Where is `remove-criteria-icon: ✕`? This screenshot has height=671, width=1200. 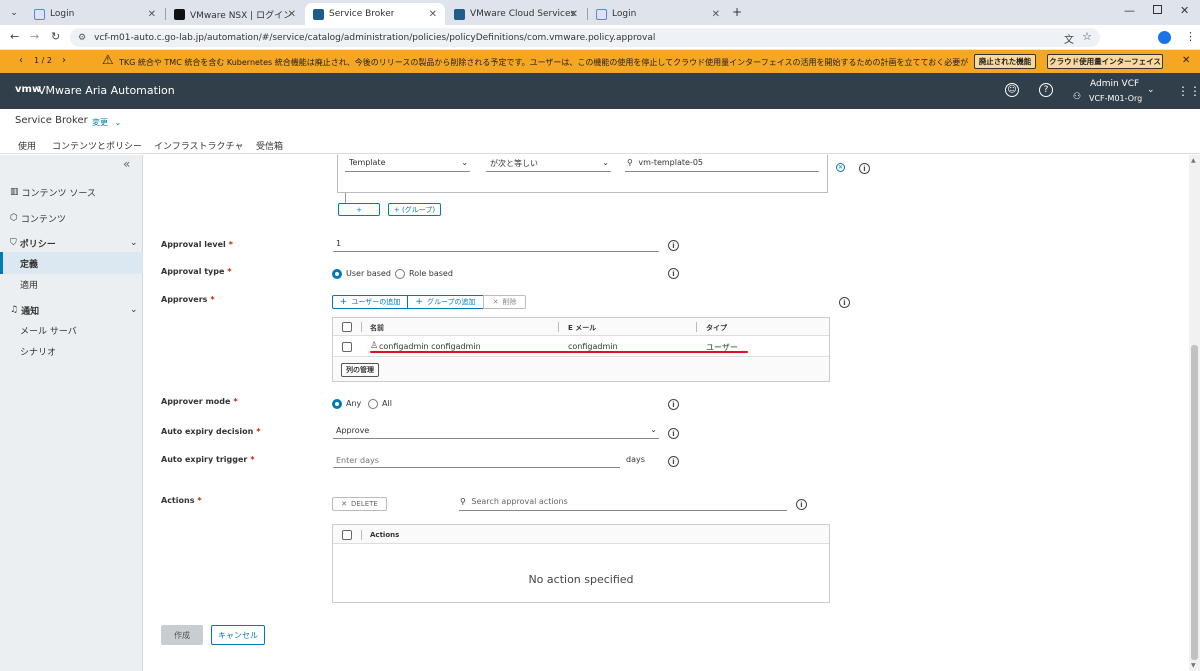 remove-criteria-icon: ✕ is located at coordinates (840, 167).